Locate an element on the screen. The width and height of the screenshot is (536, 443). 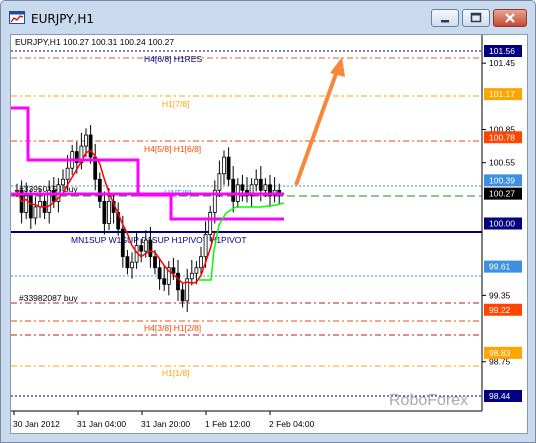
price-badge-label: 101.17 is located at coordinates (502, 94).